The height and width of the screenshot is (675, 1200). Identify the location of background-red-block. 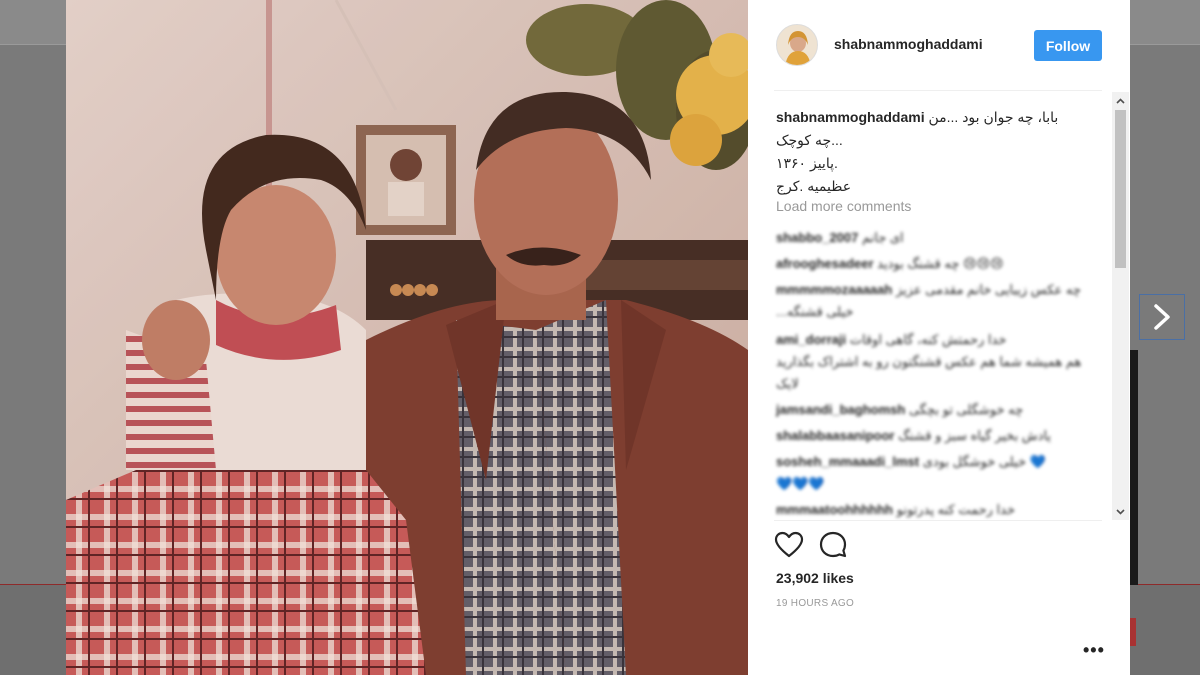
(1133, 632).